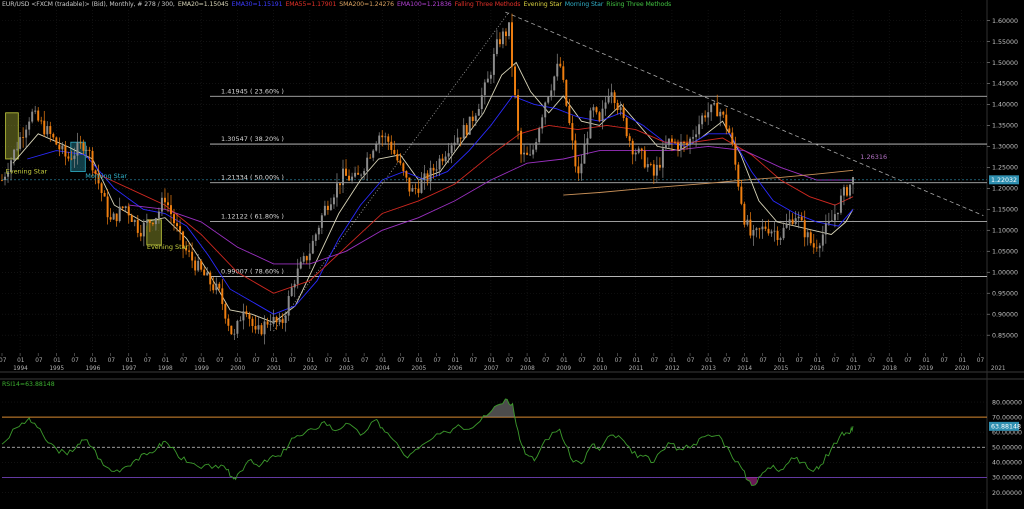 Image resolution: width=1024 pixels, height=509 pixels. What do you see at coordinates (1004, 180) in the screenshot?
I see `last-price-label: 1.22032` at bounding box center [1004, 180].